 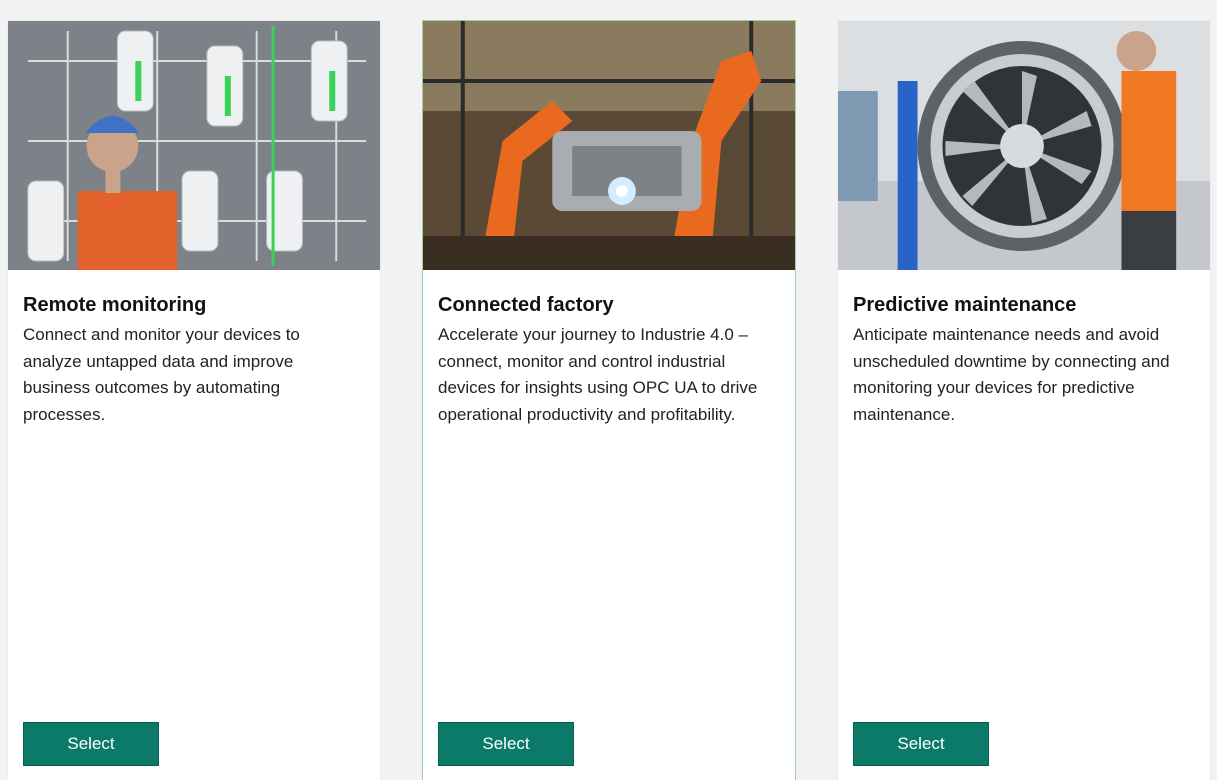 What do you see at coordinates (115, 305) in the screenshot?
I see `card-title: Remote monitoring` at bounding box center [115, 305].